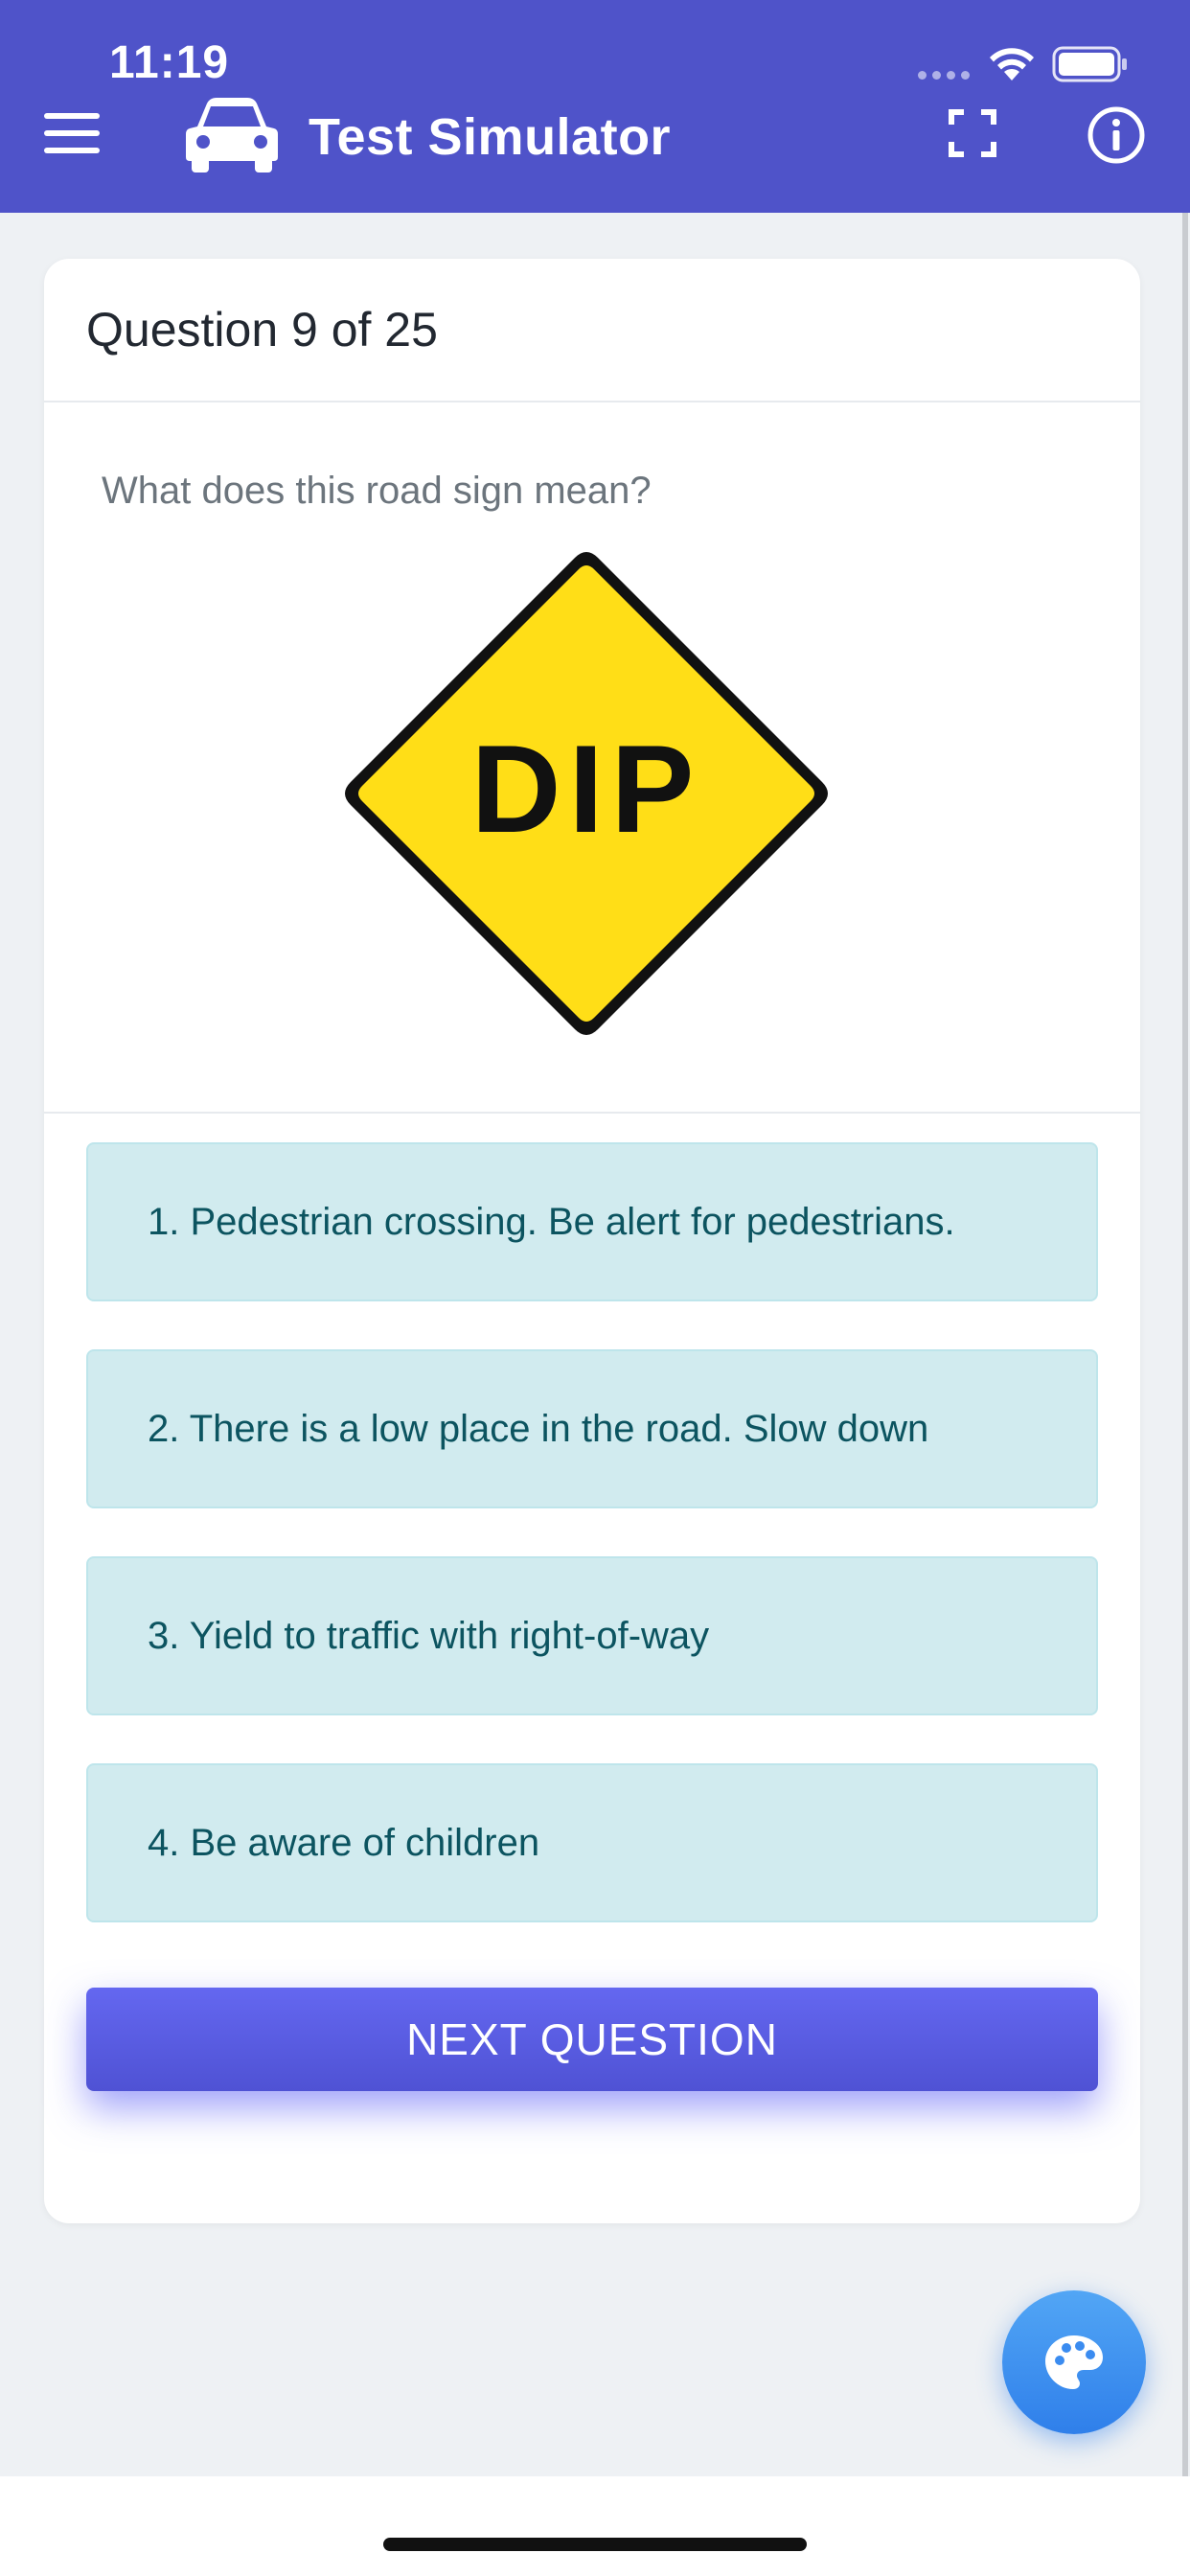 The image size is (1190, 2576). Describe the element at coordinates (491, 137) in the screenshot. I see `app-title: Test Simulator` at that location.